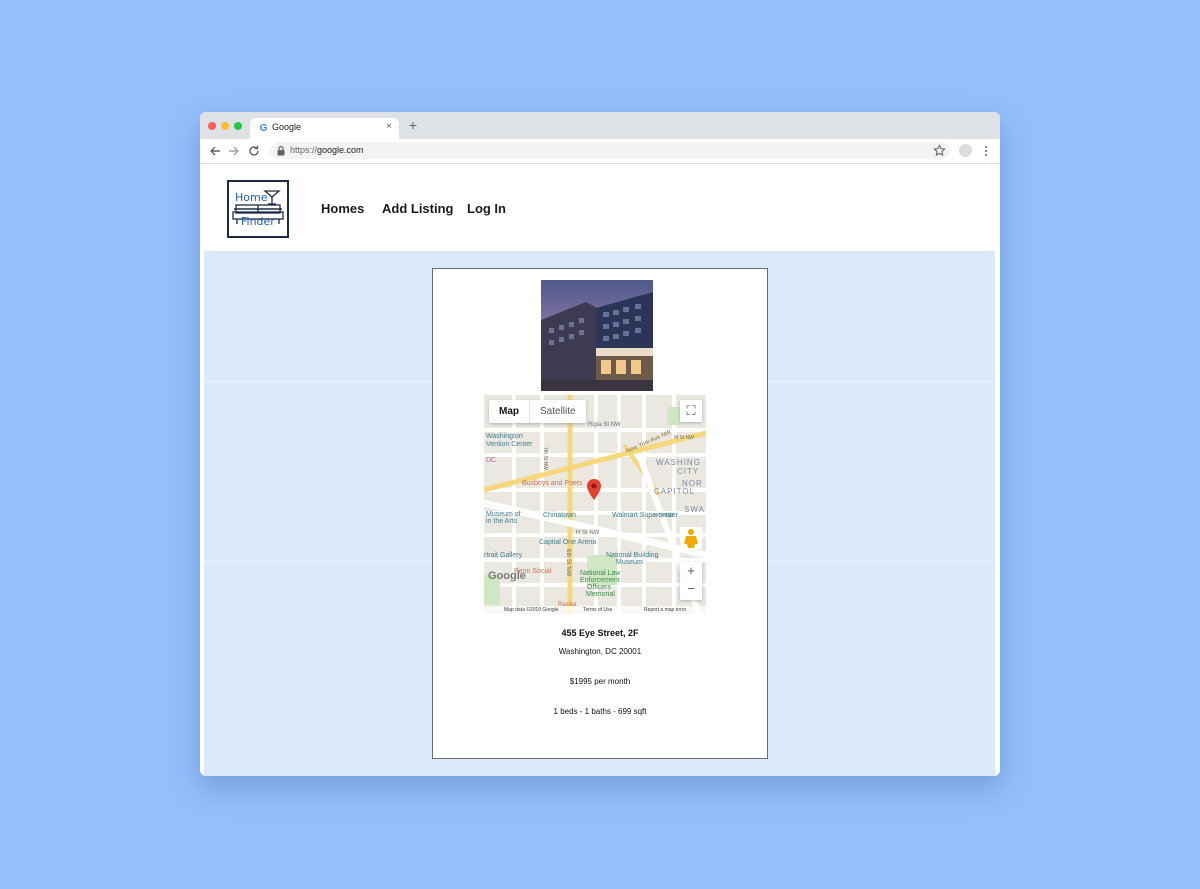  I want to click on map-type-satellite: Satellite, so click(558, 411).